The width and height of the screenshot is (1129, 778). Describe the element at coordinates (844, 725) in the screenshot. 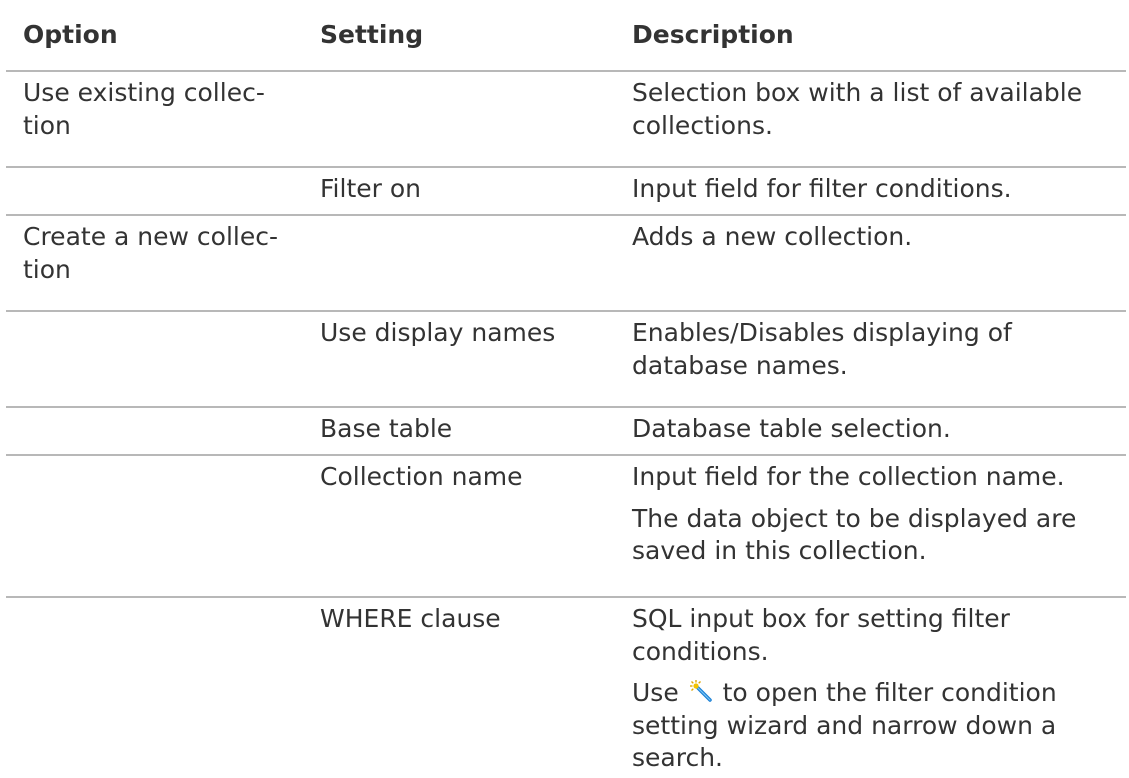

I see `description-line: setting wizard and narrow down a` at that location.